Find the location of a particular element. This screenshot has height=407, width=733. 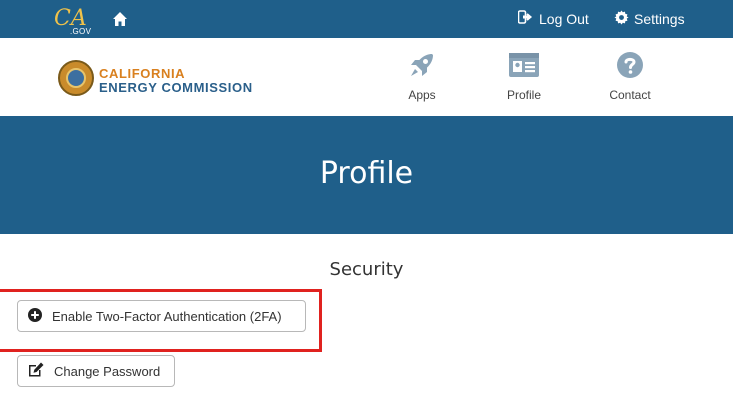

question-circle-icon is located at coordinates (630, 65).